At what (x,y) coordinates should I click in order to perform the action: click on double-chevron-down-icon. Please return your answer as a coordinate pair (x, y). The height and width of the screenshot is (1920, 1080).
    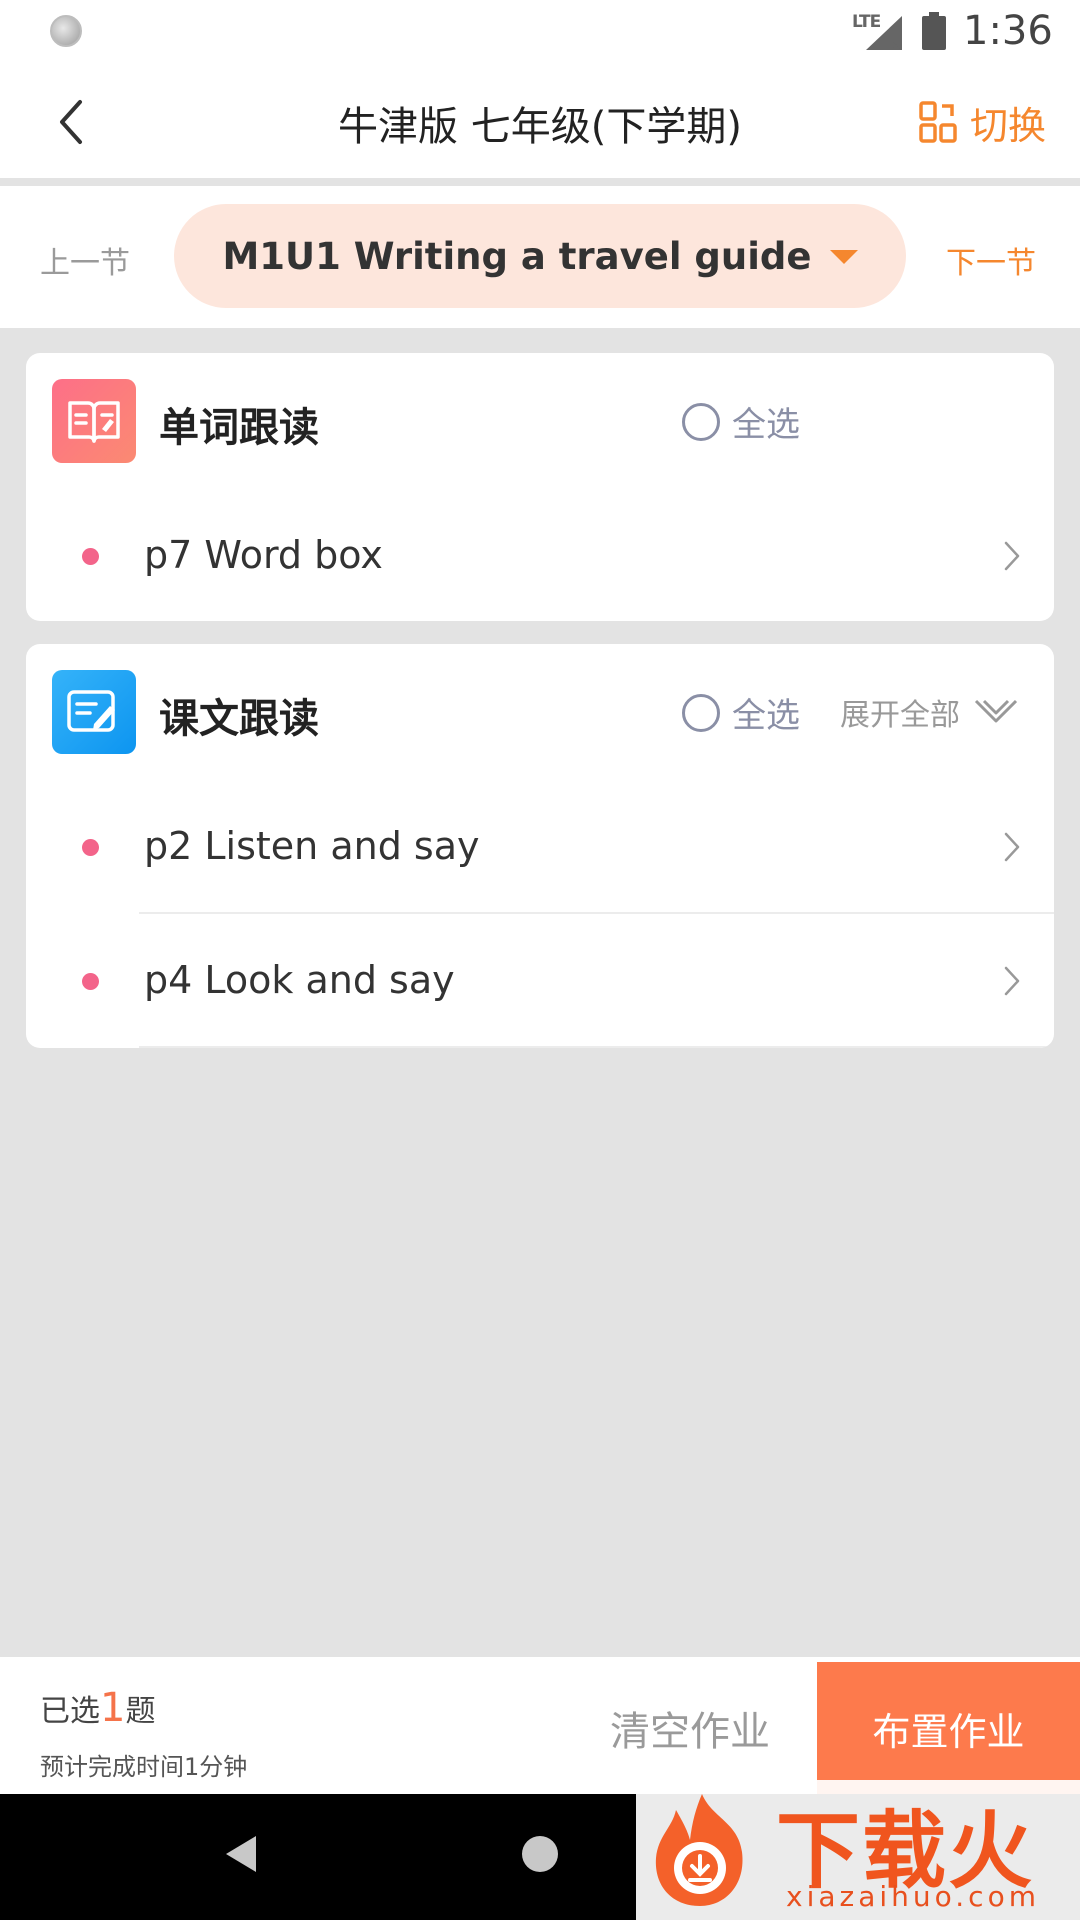
    Looking at the image, I should click on (996, 711).